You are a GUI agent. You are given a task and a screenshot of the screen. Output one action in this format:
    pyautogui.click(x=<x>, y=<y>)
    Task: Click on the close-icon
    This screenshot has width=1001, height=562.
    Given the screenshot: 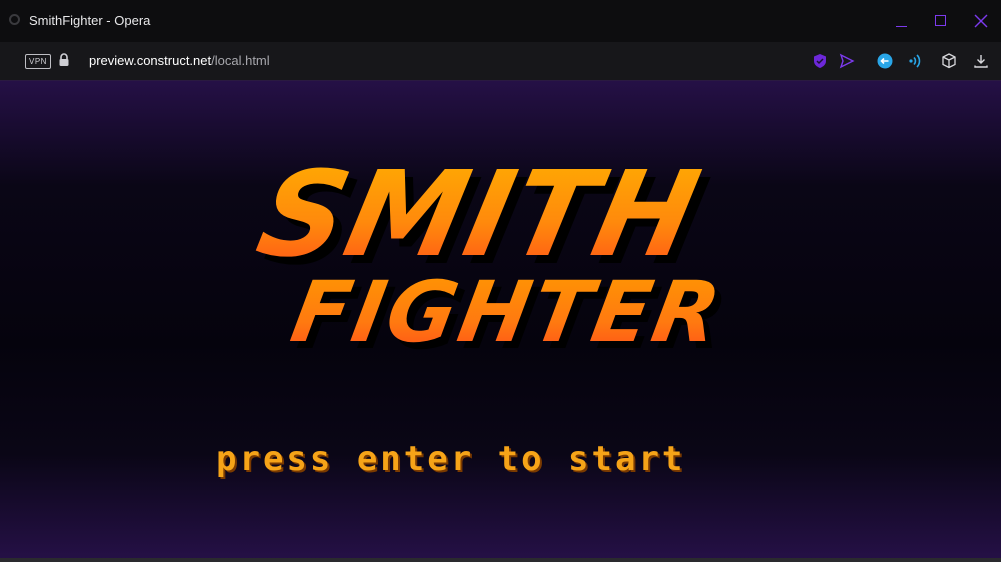 What is the action you would take?
    pyautogui.click(x=981, y=21)
    